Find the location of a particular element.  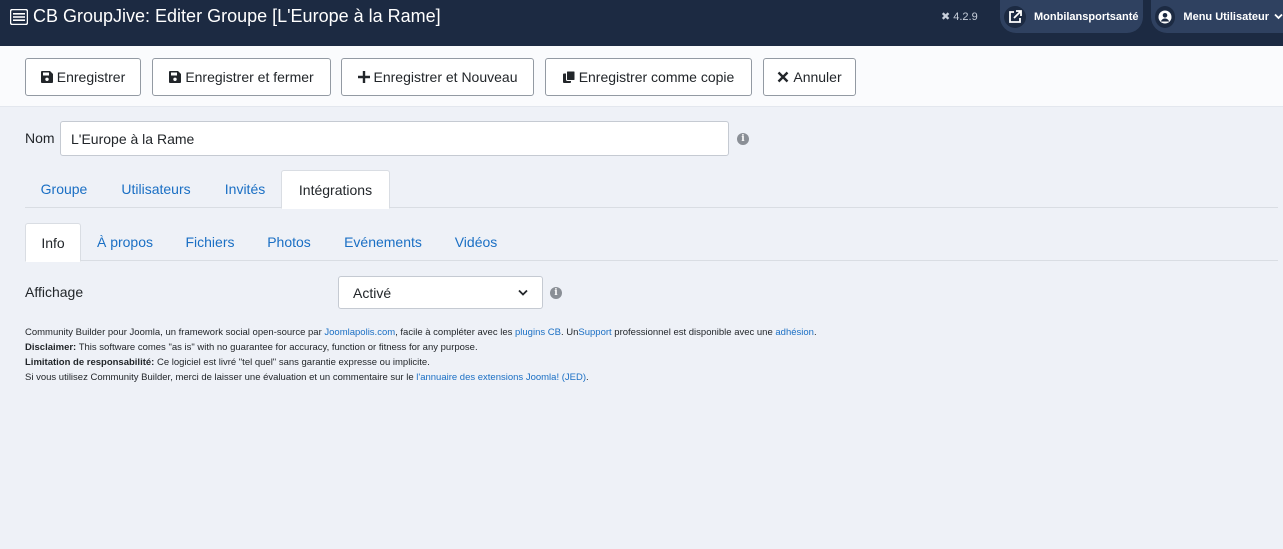

tab-invites: Invités is located at coordinates (245, 189).